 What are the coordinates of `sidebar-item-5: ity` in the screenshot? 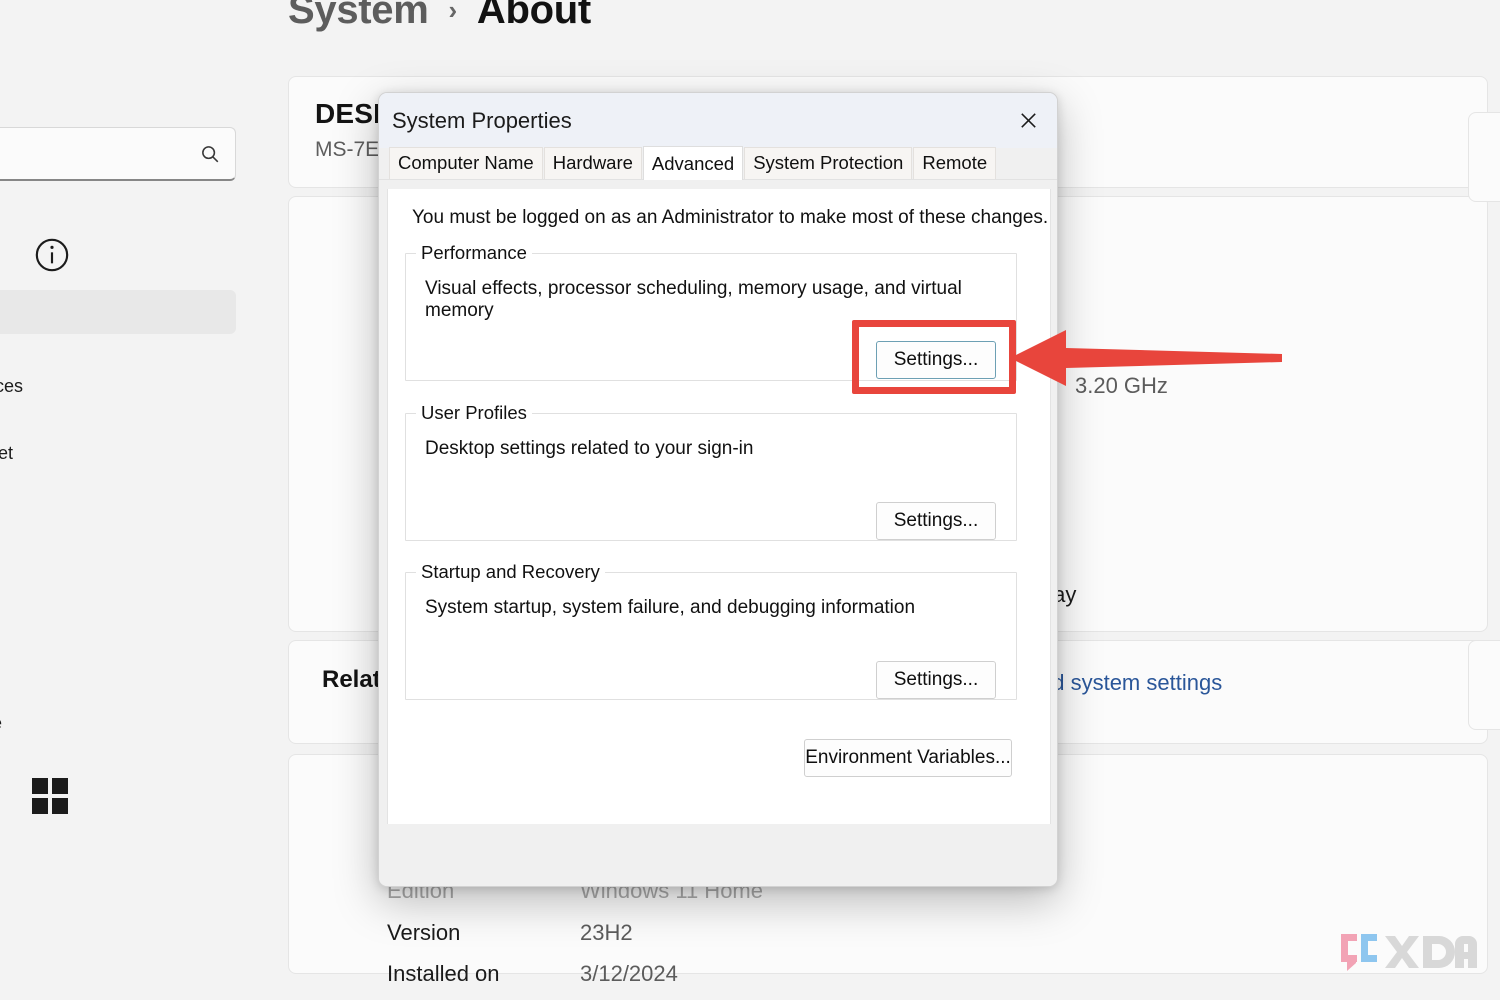 It's located at (118, 924).